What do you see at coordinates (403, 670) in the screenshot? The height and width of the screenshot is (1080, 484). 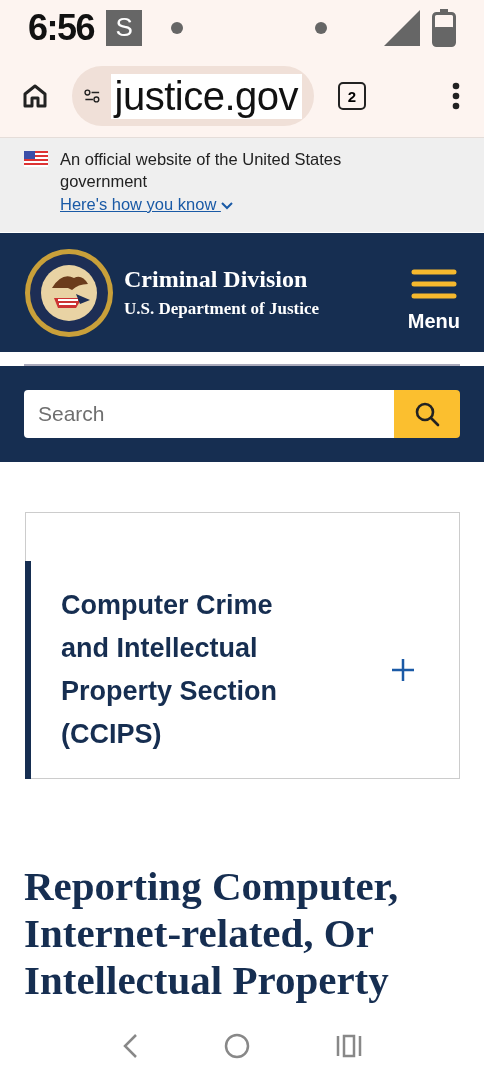 I see `plus-icon` at bounding box center [403, 670].